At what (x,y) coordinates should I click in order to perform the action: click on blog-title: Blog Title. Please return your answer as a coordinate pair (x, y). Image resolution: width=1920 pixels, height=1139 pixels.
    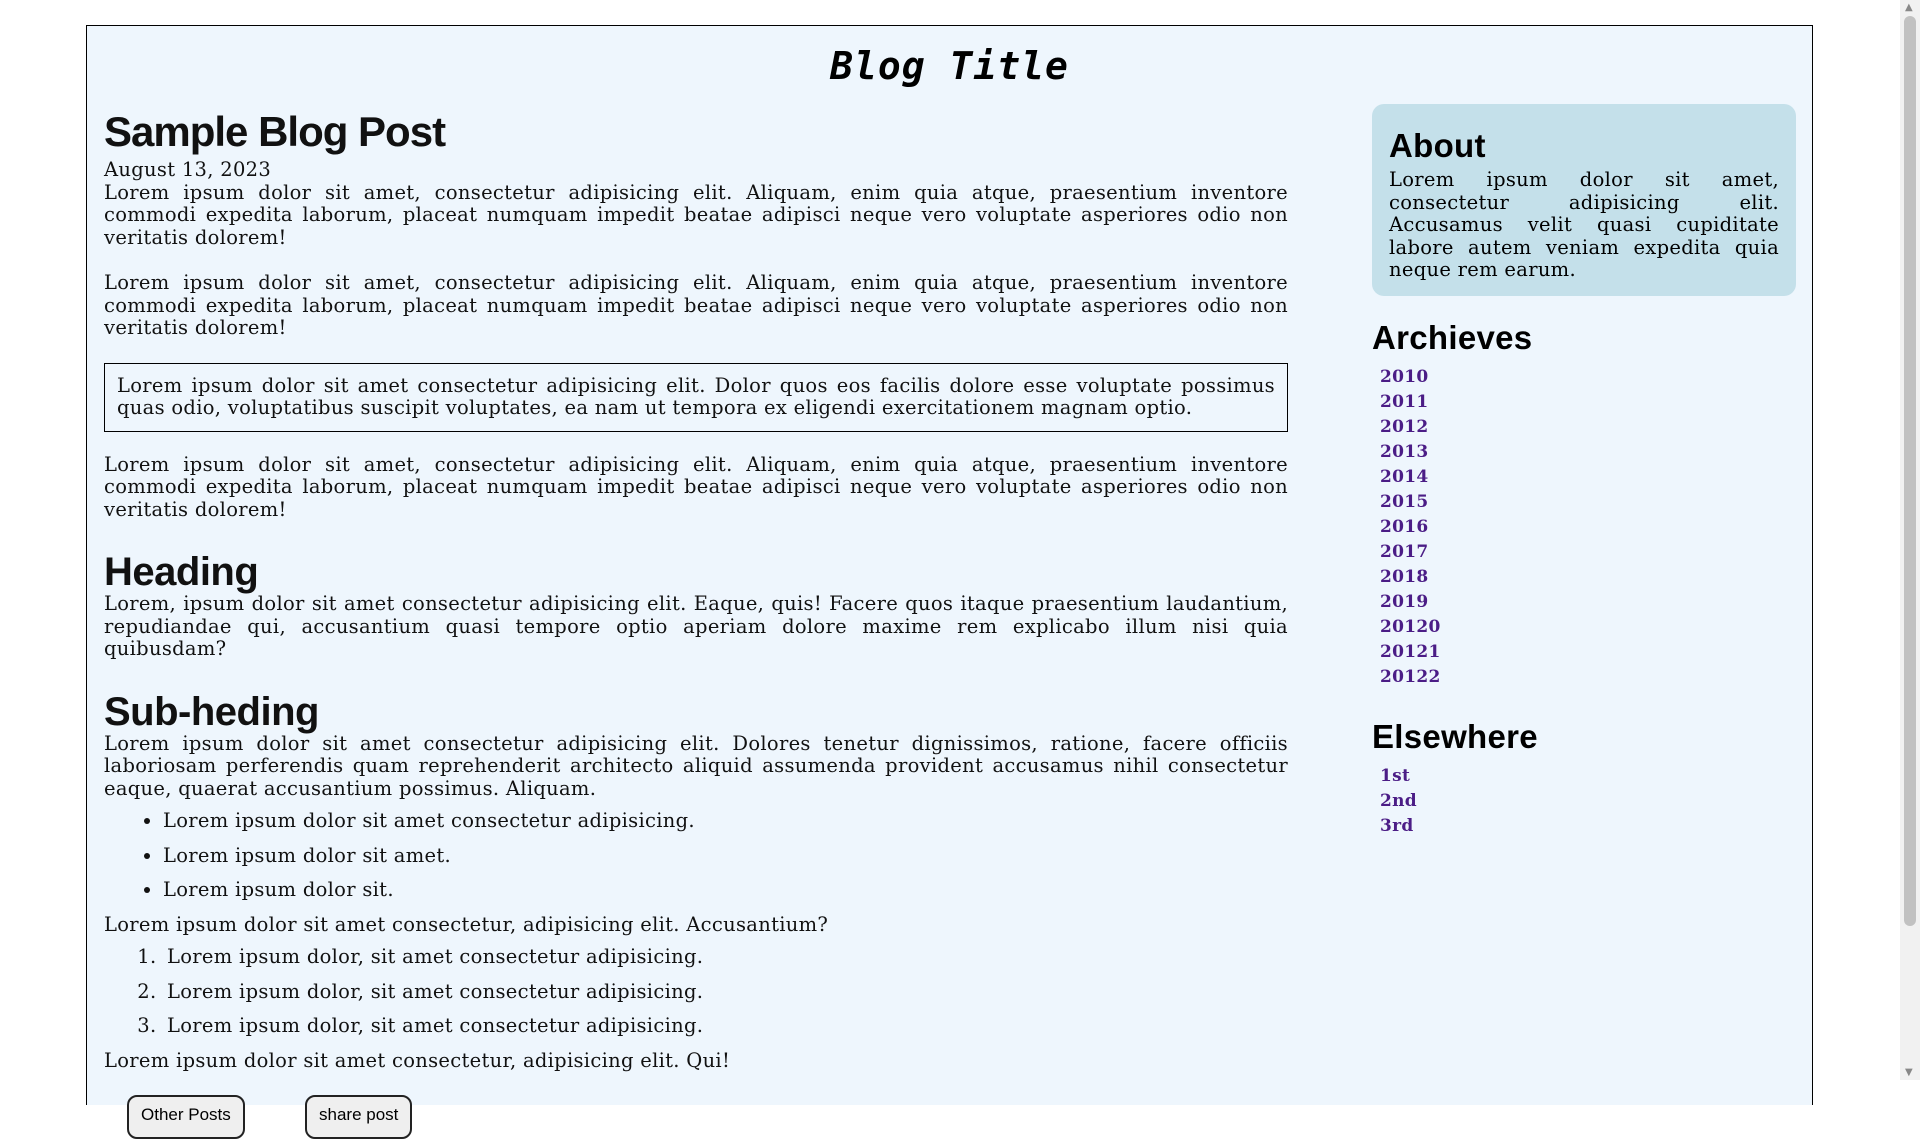
    Looking at the image, I should click on (949, 66).